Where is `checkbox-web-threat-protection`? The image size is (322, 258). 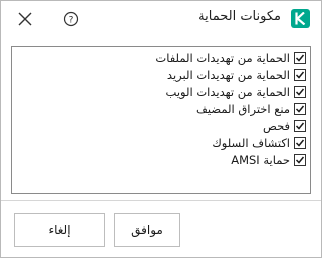
checkbox-web-threat-protection is located at coordinates (300, 91).